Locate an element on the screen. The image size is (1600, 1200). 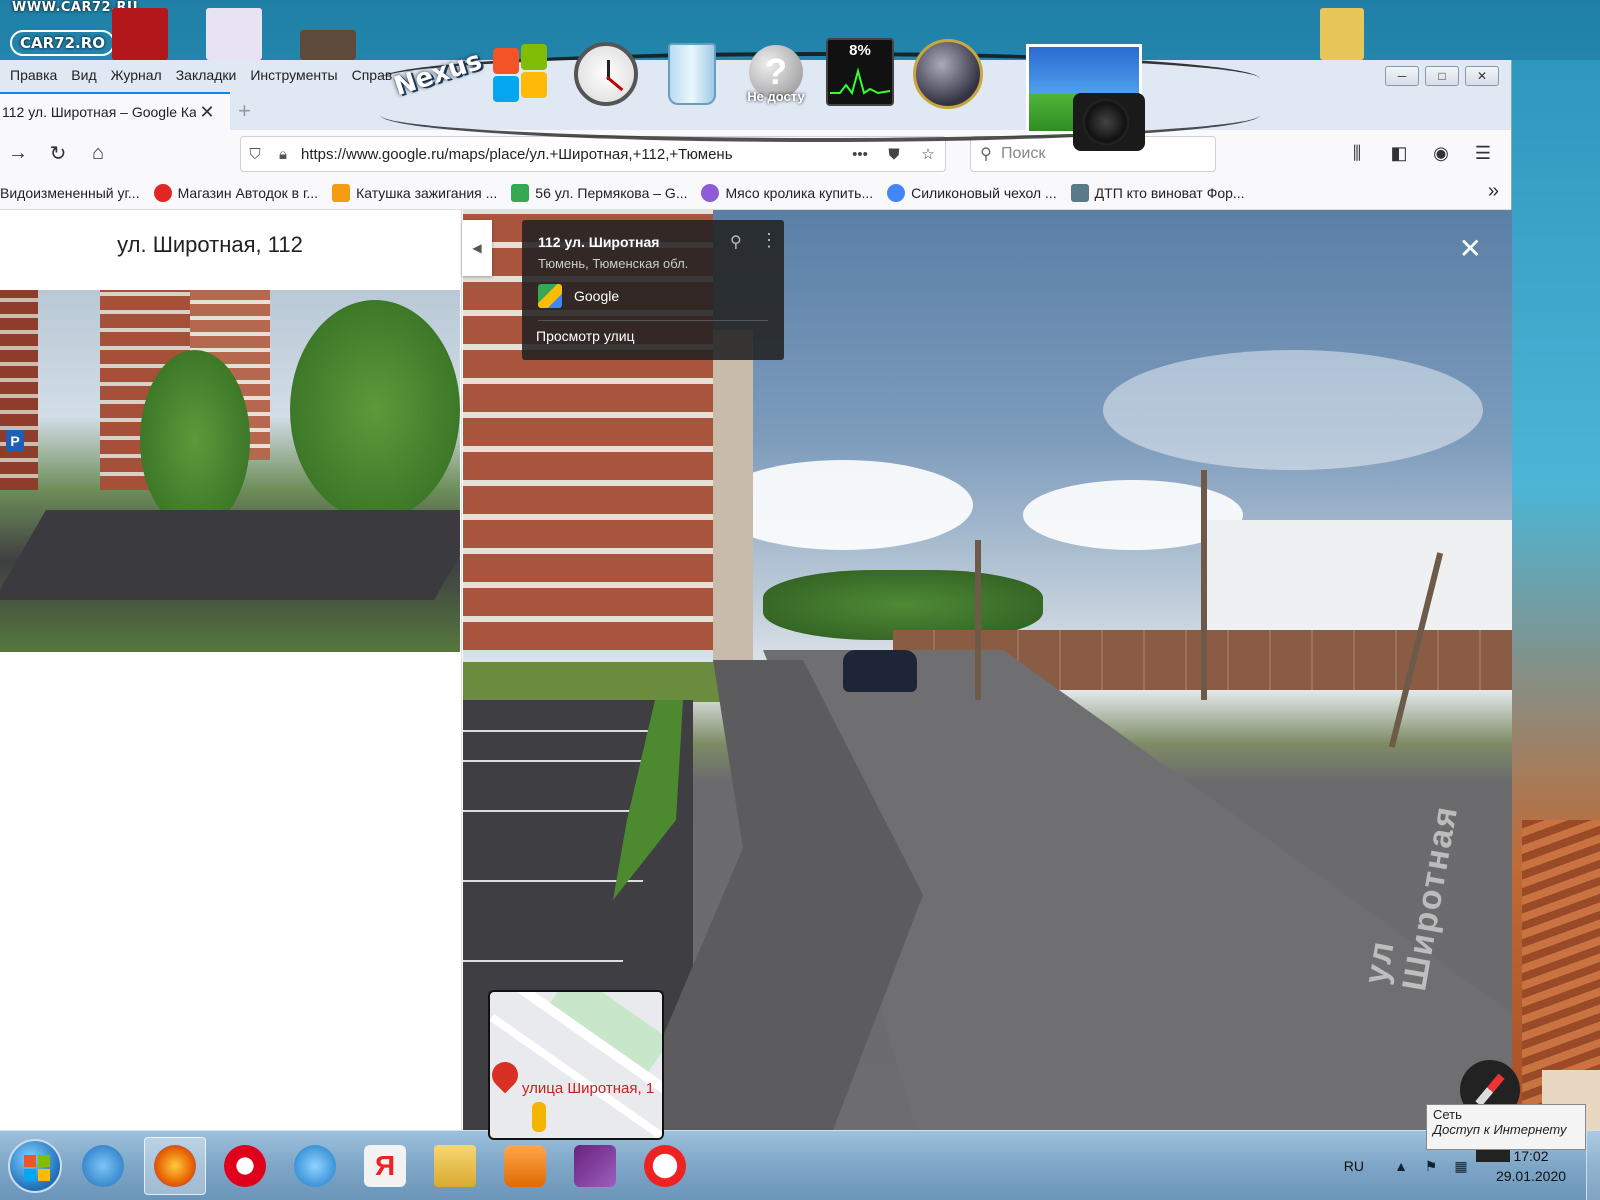
tooltip-title: Сеть is located at coordinates (1447, 1114).